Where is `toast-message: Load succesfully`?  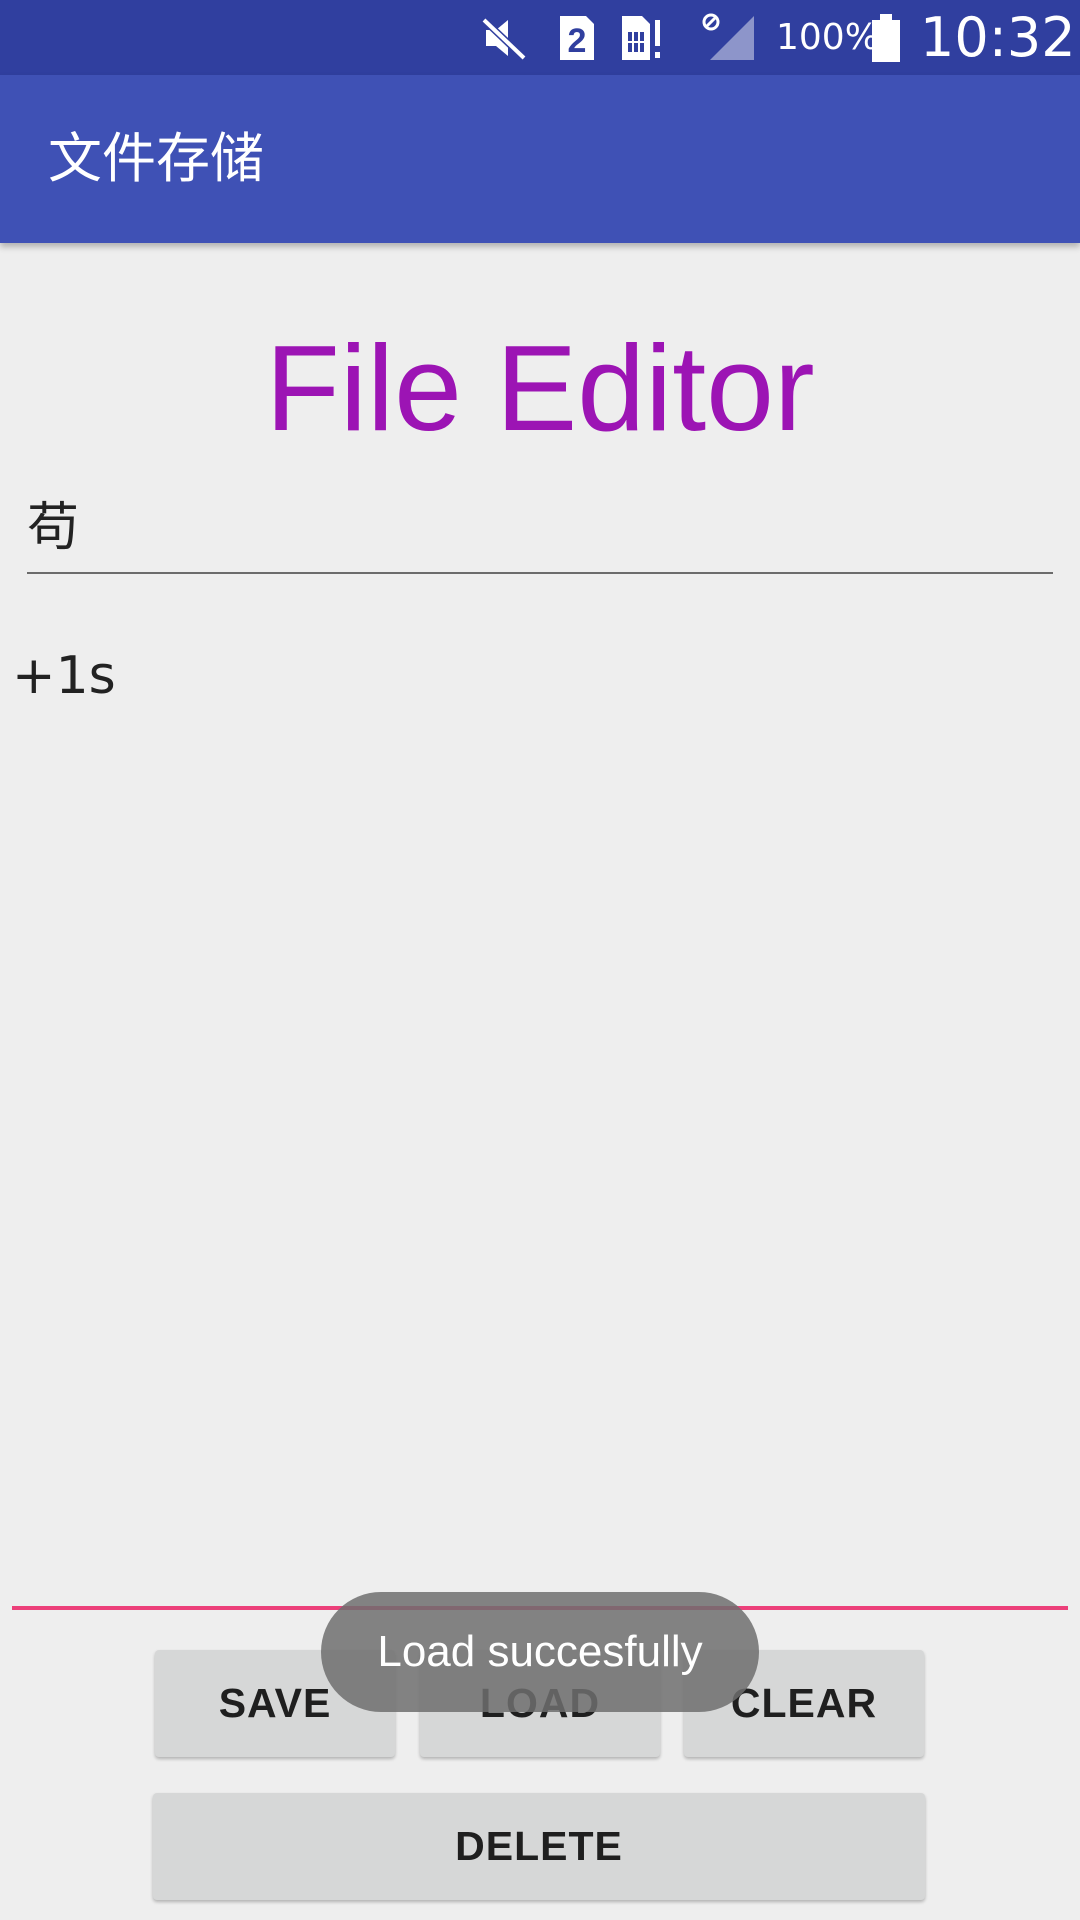
toast-message: Load succesfully is located at coordinates (540, 1652).